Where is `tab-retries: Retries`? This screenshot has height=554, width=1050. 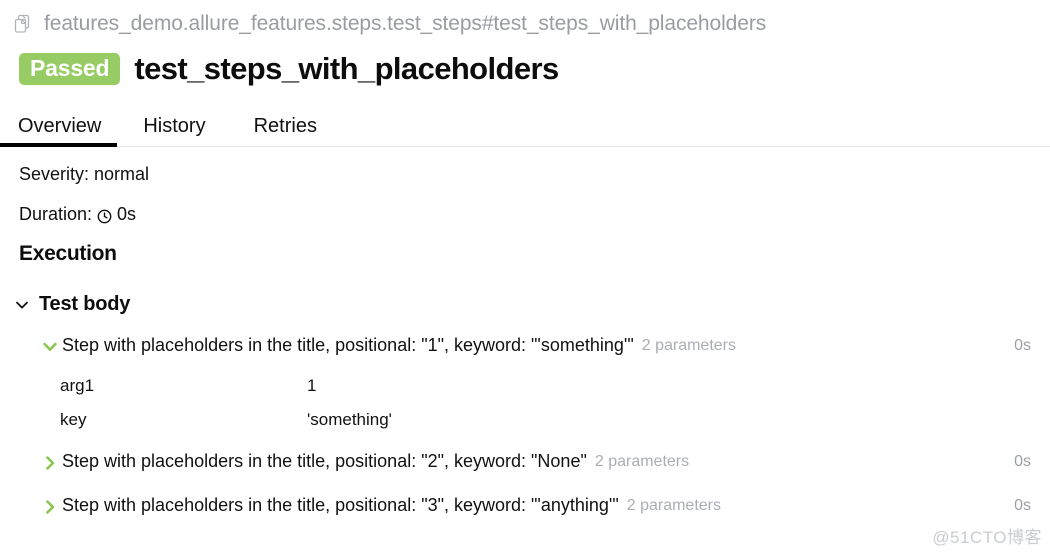 tab-retries: Retries is located at coordinates (296, 131).